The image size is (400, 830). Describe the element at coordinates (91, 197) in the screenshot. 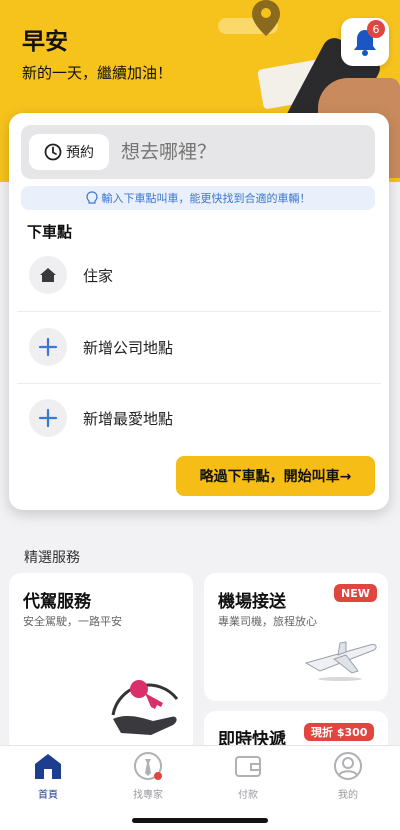

I see `lightbulb-icon` at that location.